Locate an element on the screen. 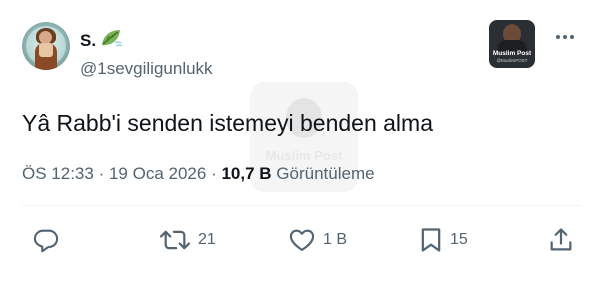  author-avatar is located at coordinates (46, 46).